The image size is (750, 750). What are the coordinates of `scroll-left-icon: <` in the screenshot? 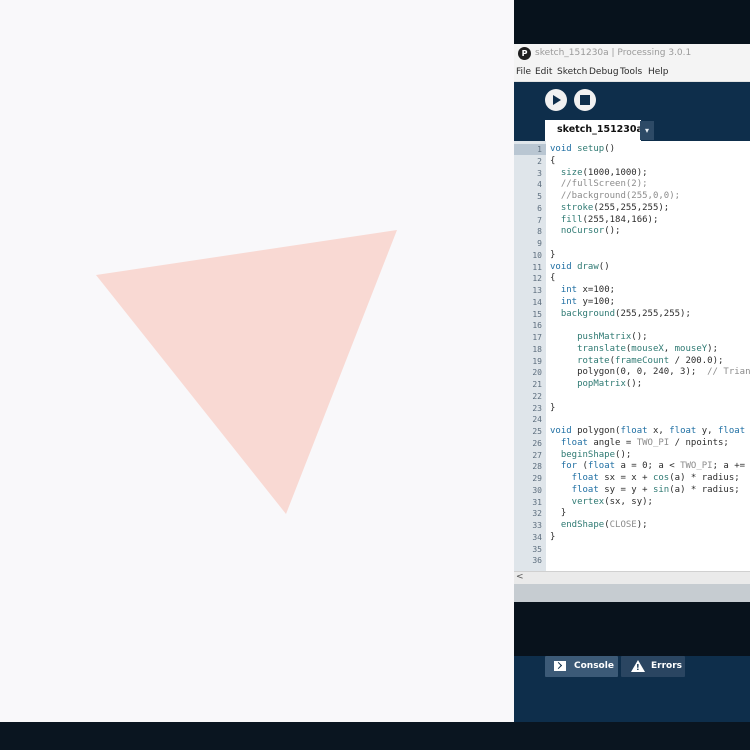 It's located at (520, 577).